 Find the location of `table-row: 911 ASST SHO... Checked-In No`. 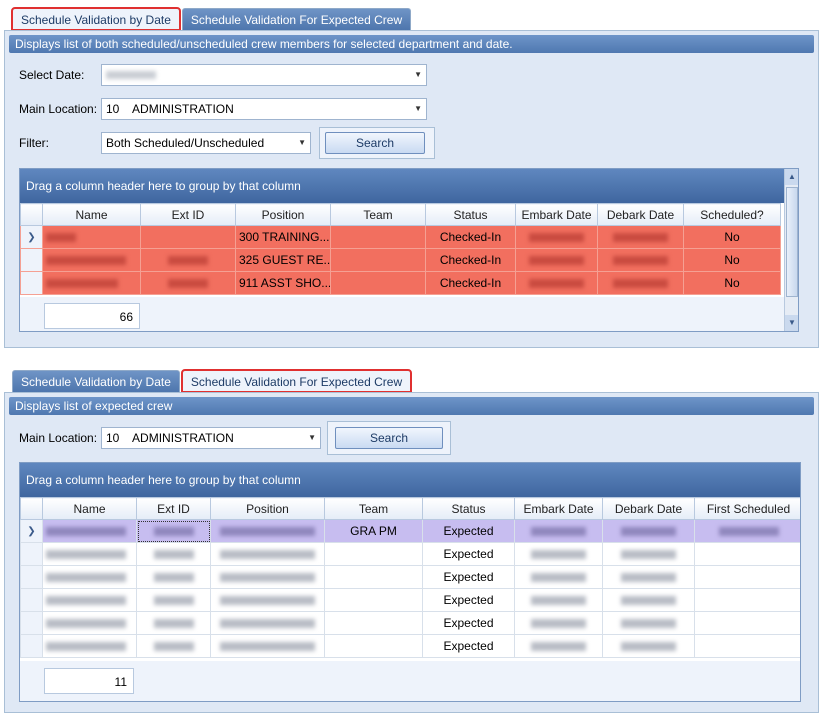

table-row: 911 ASST SHO... Checked-In No is located at coordinates (400, 283).